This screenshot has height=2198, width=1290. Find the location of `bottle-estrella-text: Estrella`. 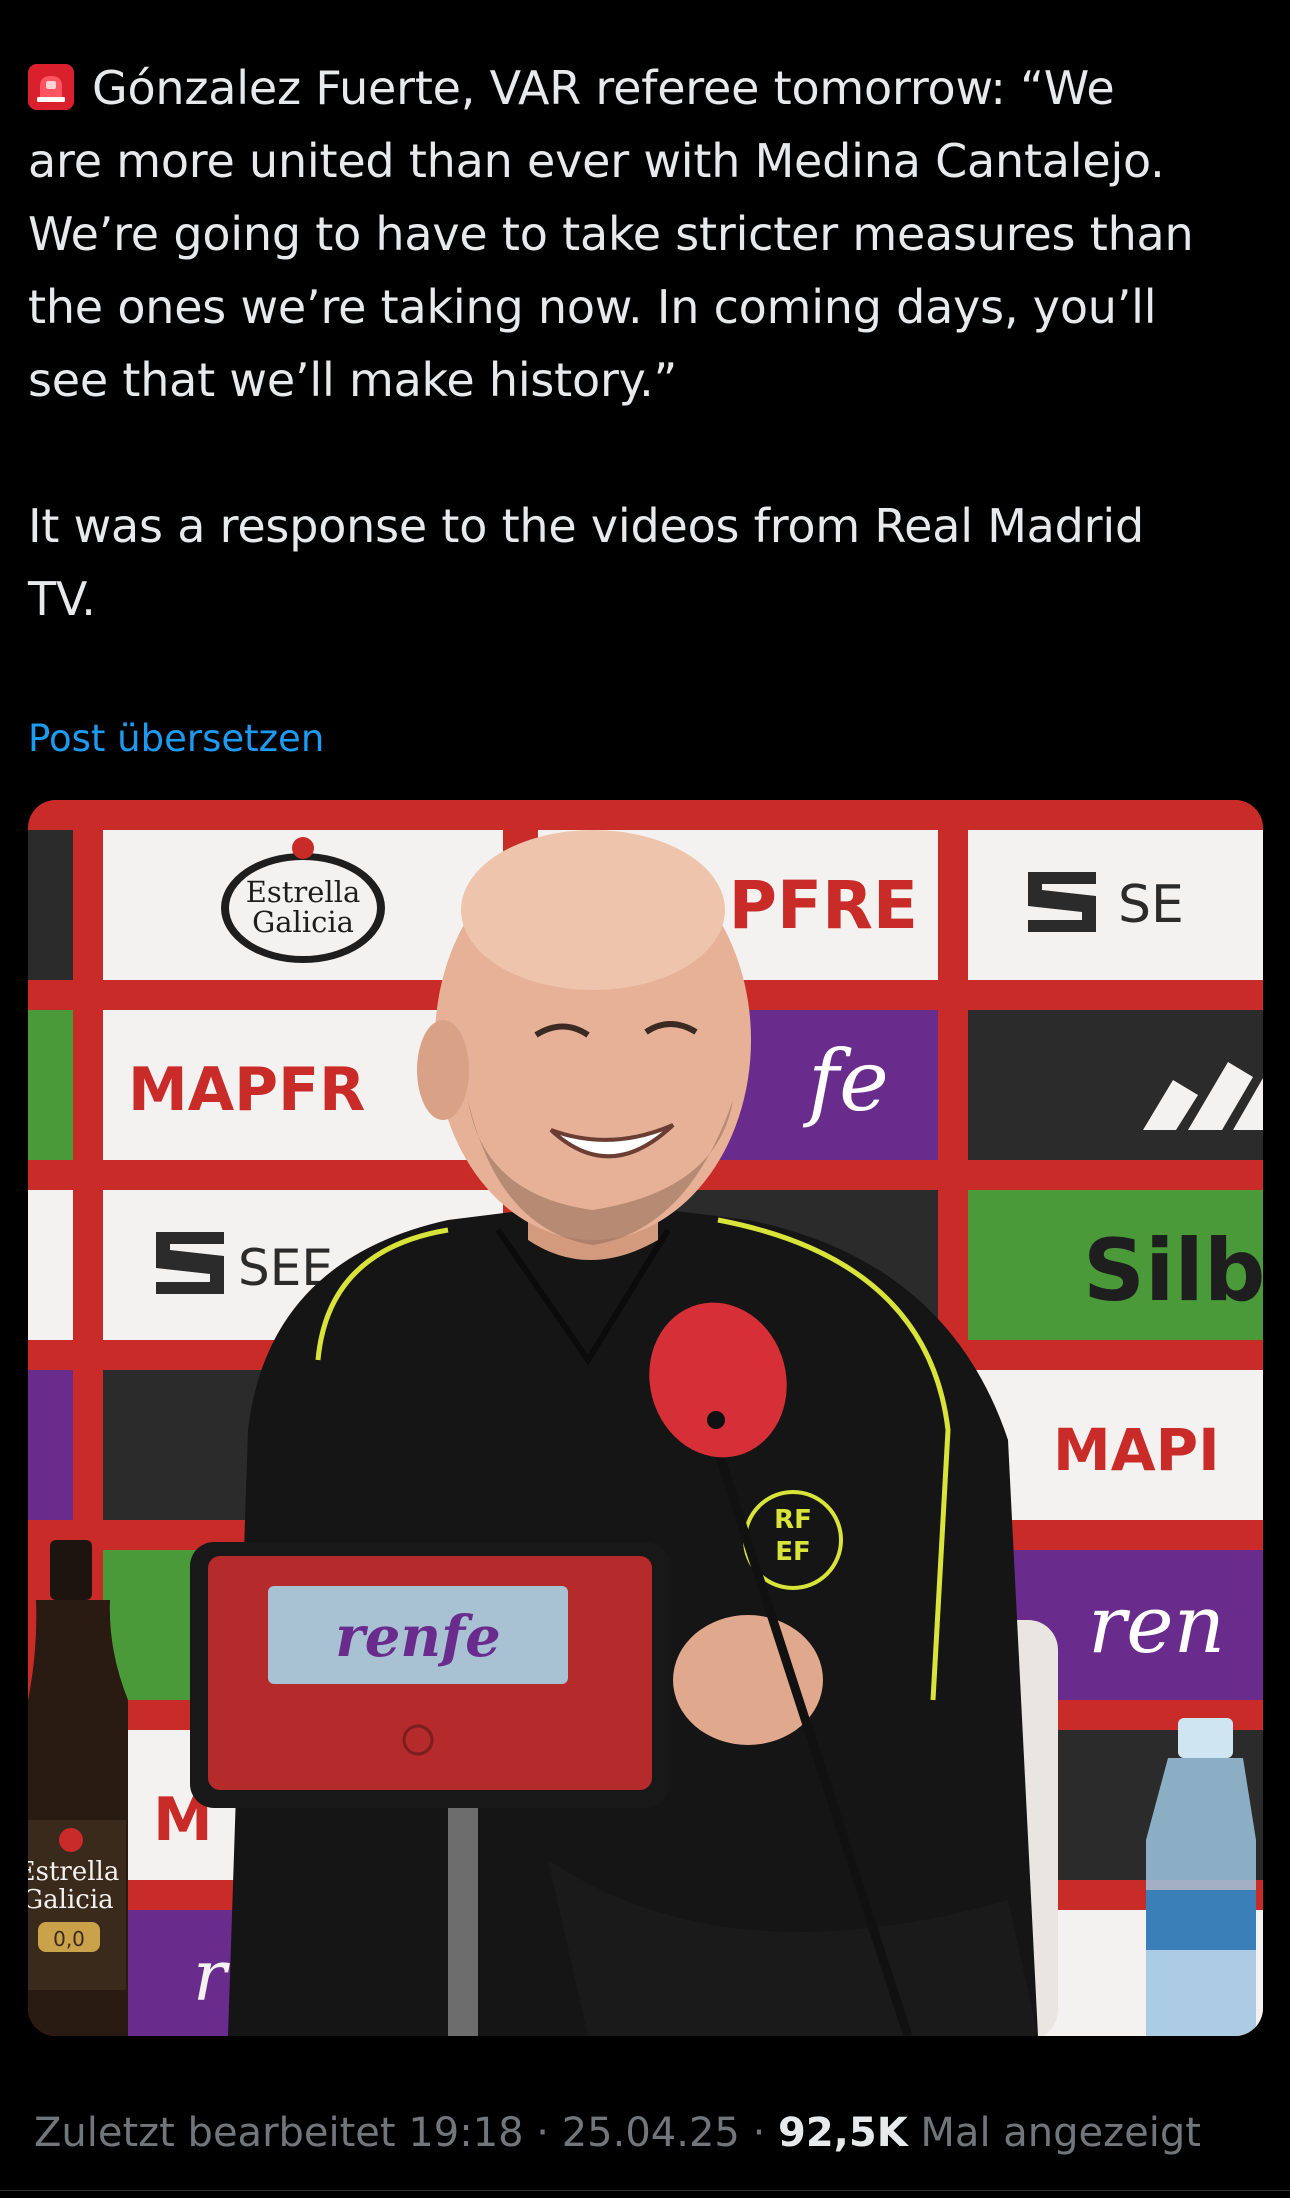

bottle-estrella-text: Estrella is located at coordinates (73, 1872).